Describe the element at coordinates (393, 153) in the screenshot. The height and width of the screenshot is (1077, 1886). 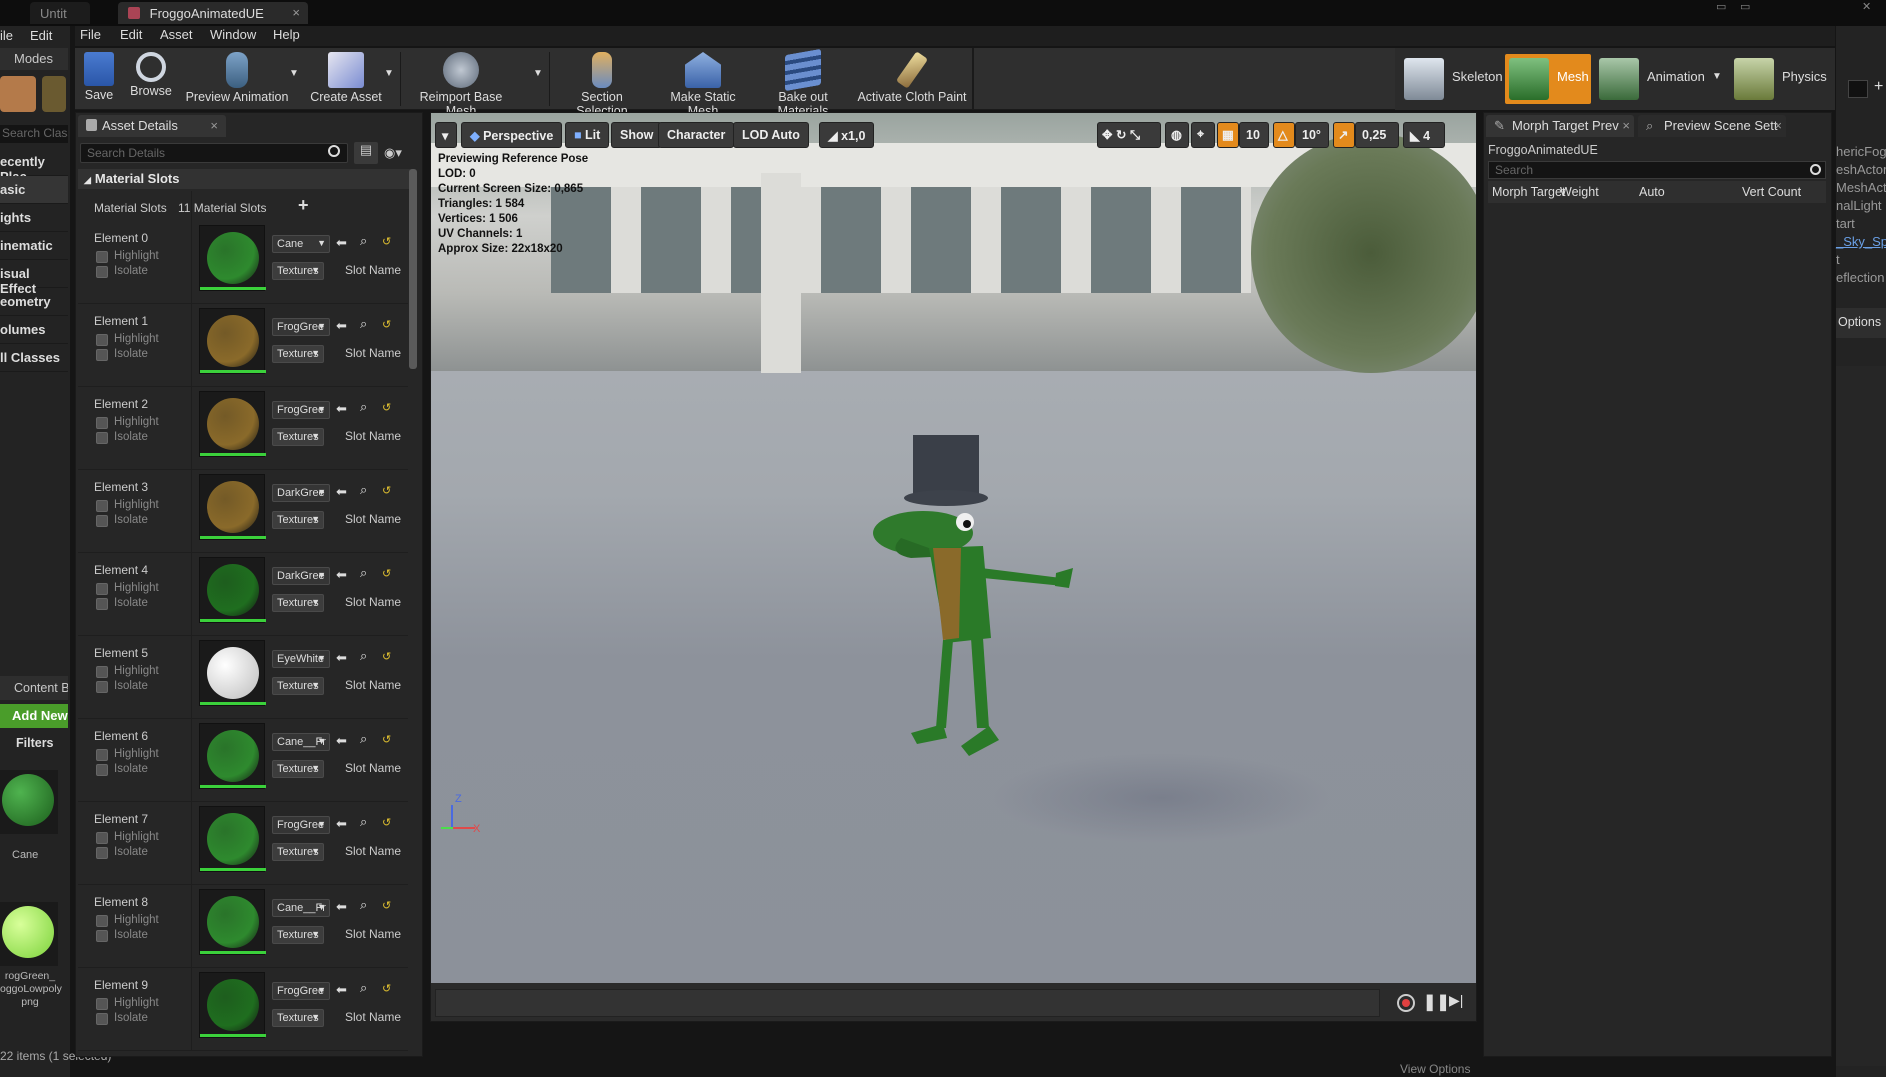
I see `view-options-eye-icon: ◉▾` at that location.